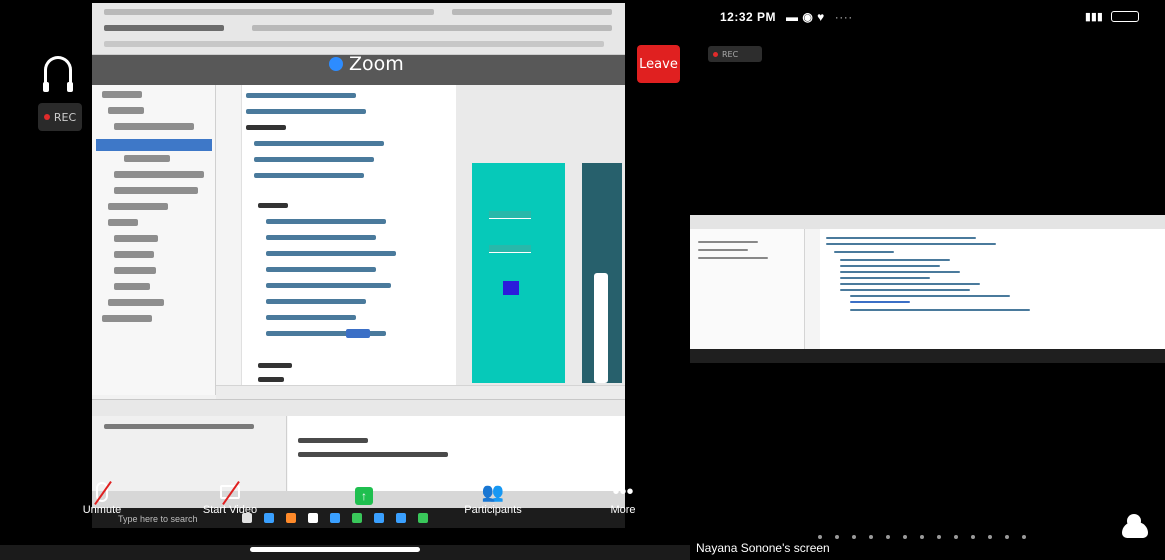  What do you see at coordinates (748, 17) in the screenshot?
I see `clock: 12:32 PM` at bounding box center [748, 17].